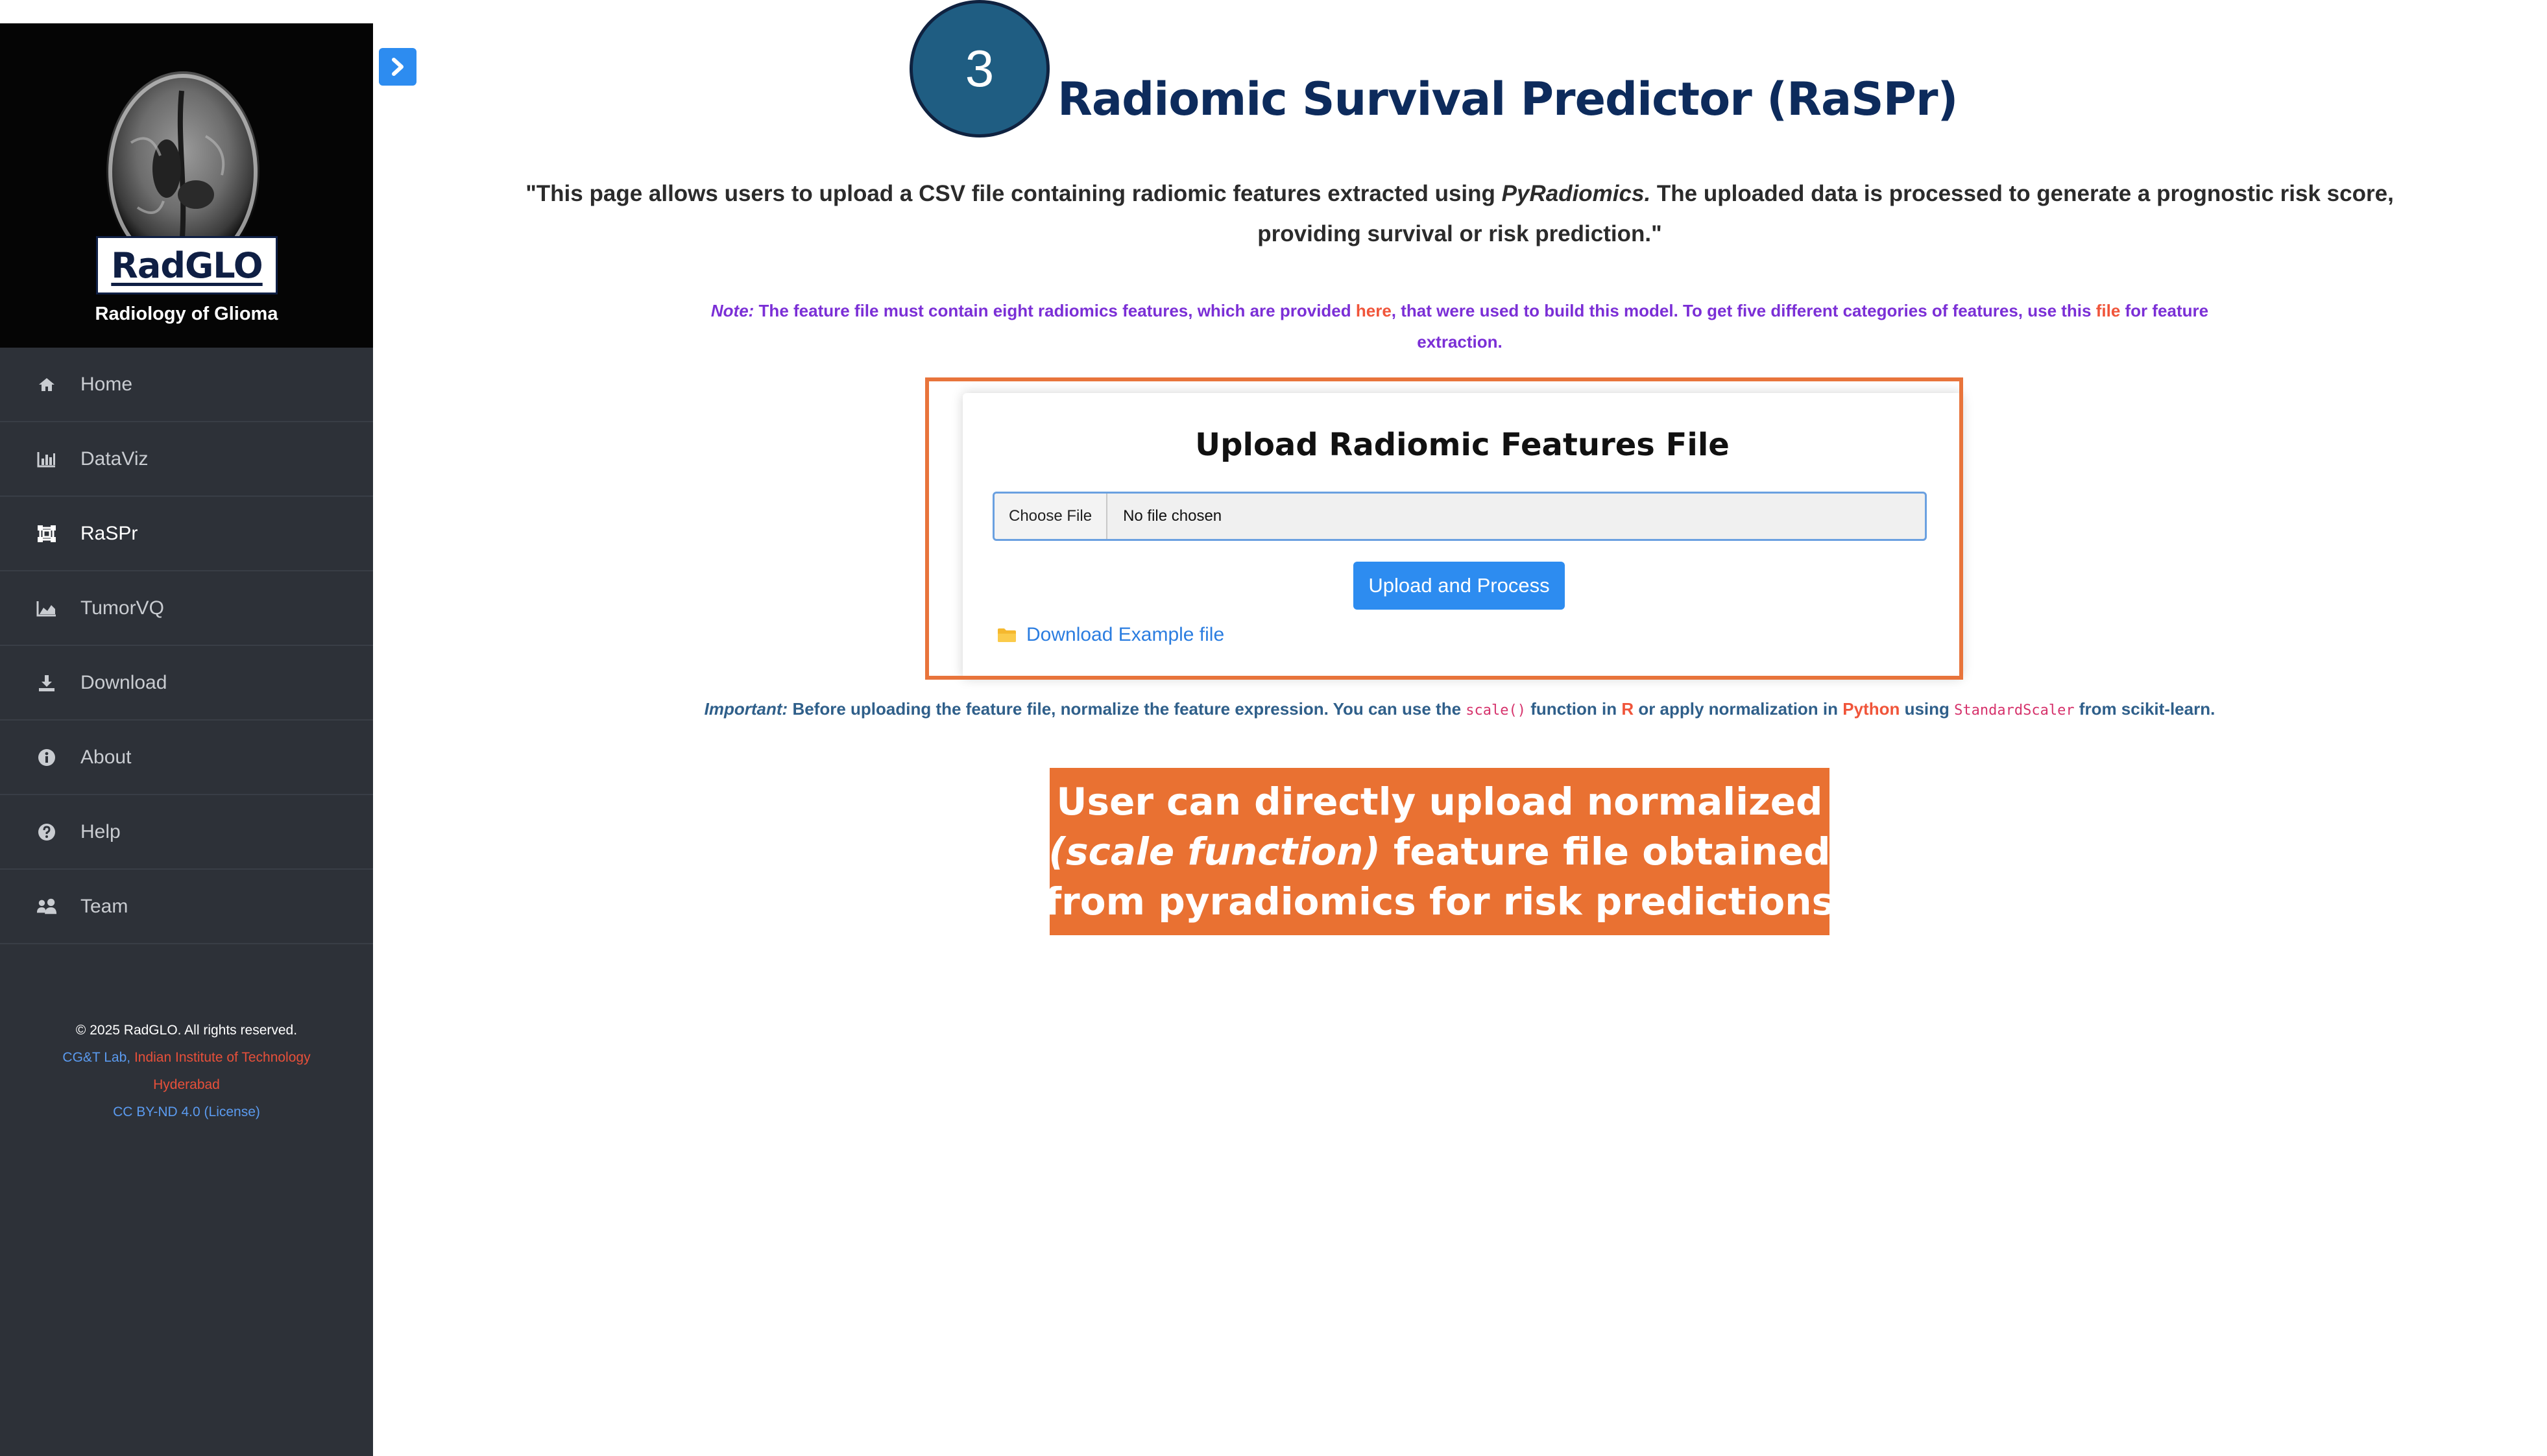  What do you see at coordinates (1738, 709) in the screenshot?
I see `important-part3: or apply normalization in` at bounding box center [1738, 709].